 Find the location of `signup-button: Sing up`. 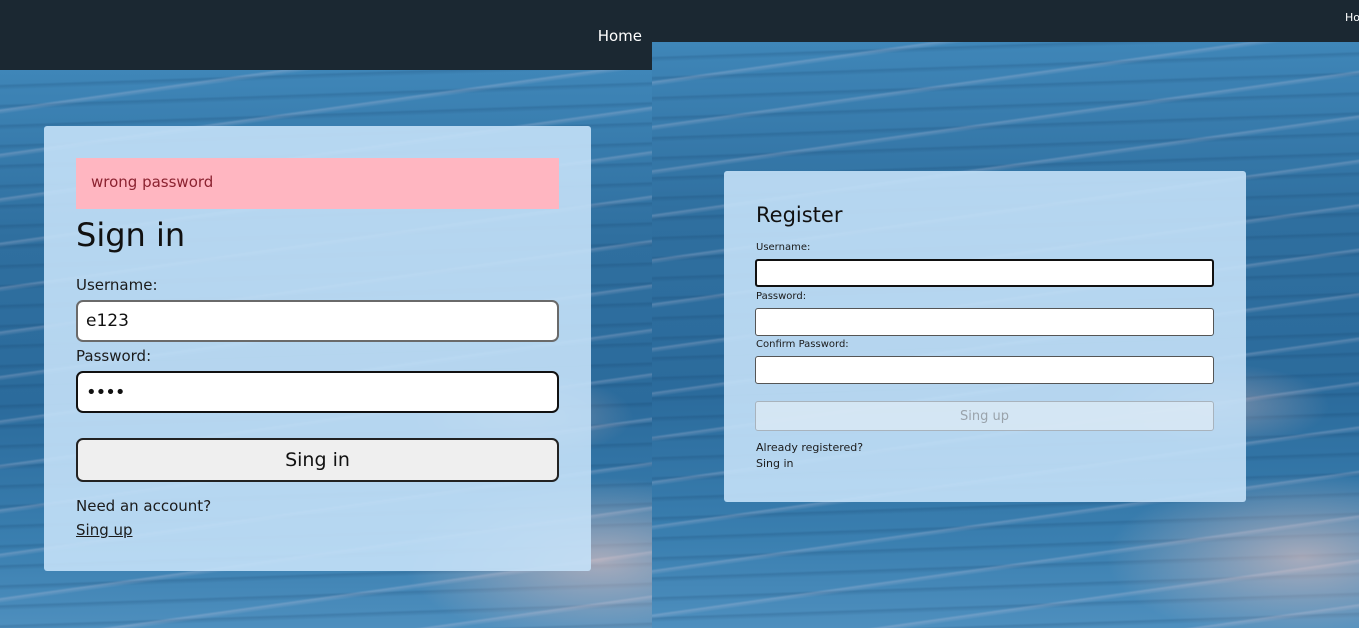

signup-button: Sing up is located at coordinates (984, 416).